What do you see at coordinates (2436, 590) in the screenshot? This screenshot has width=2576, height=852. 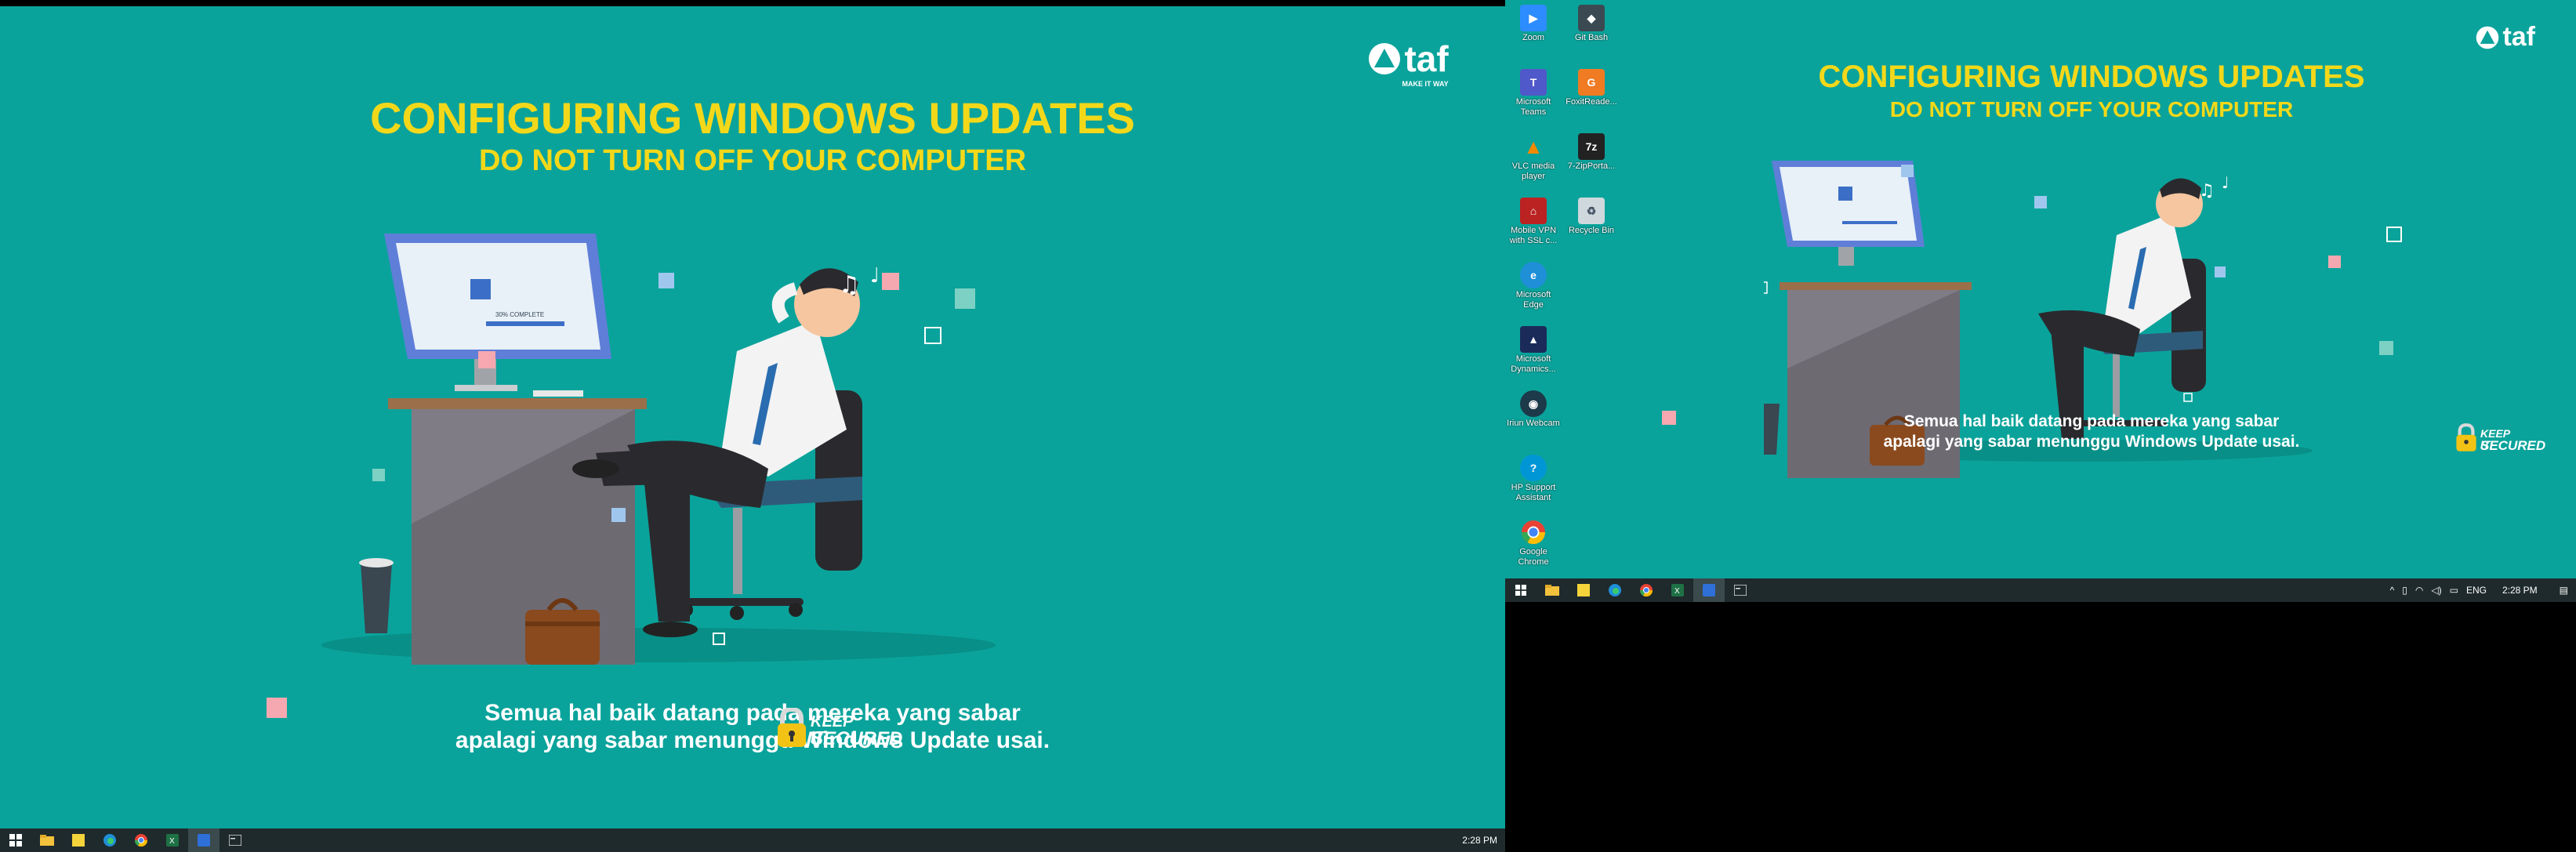 I see `volume-icon: ◁)` at bounding box center [2436, 590].